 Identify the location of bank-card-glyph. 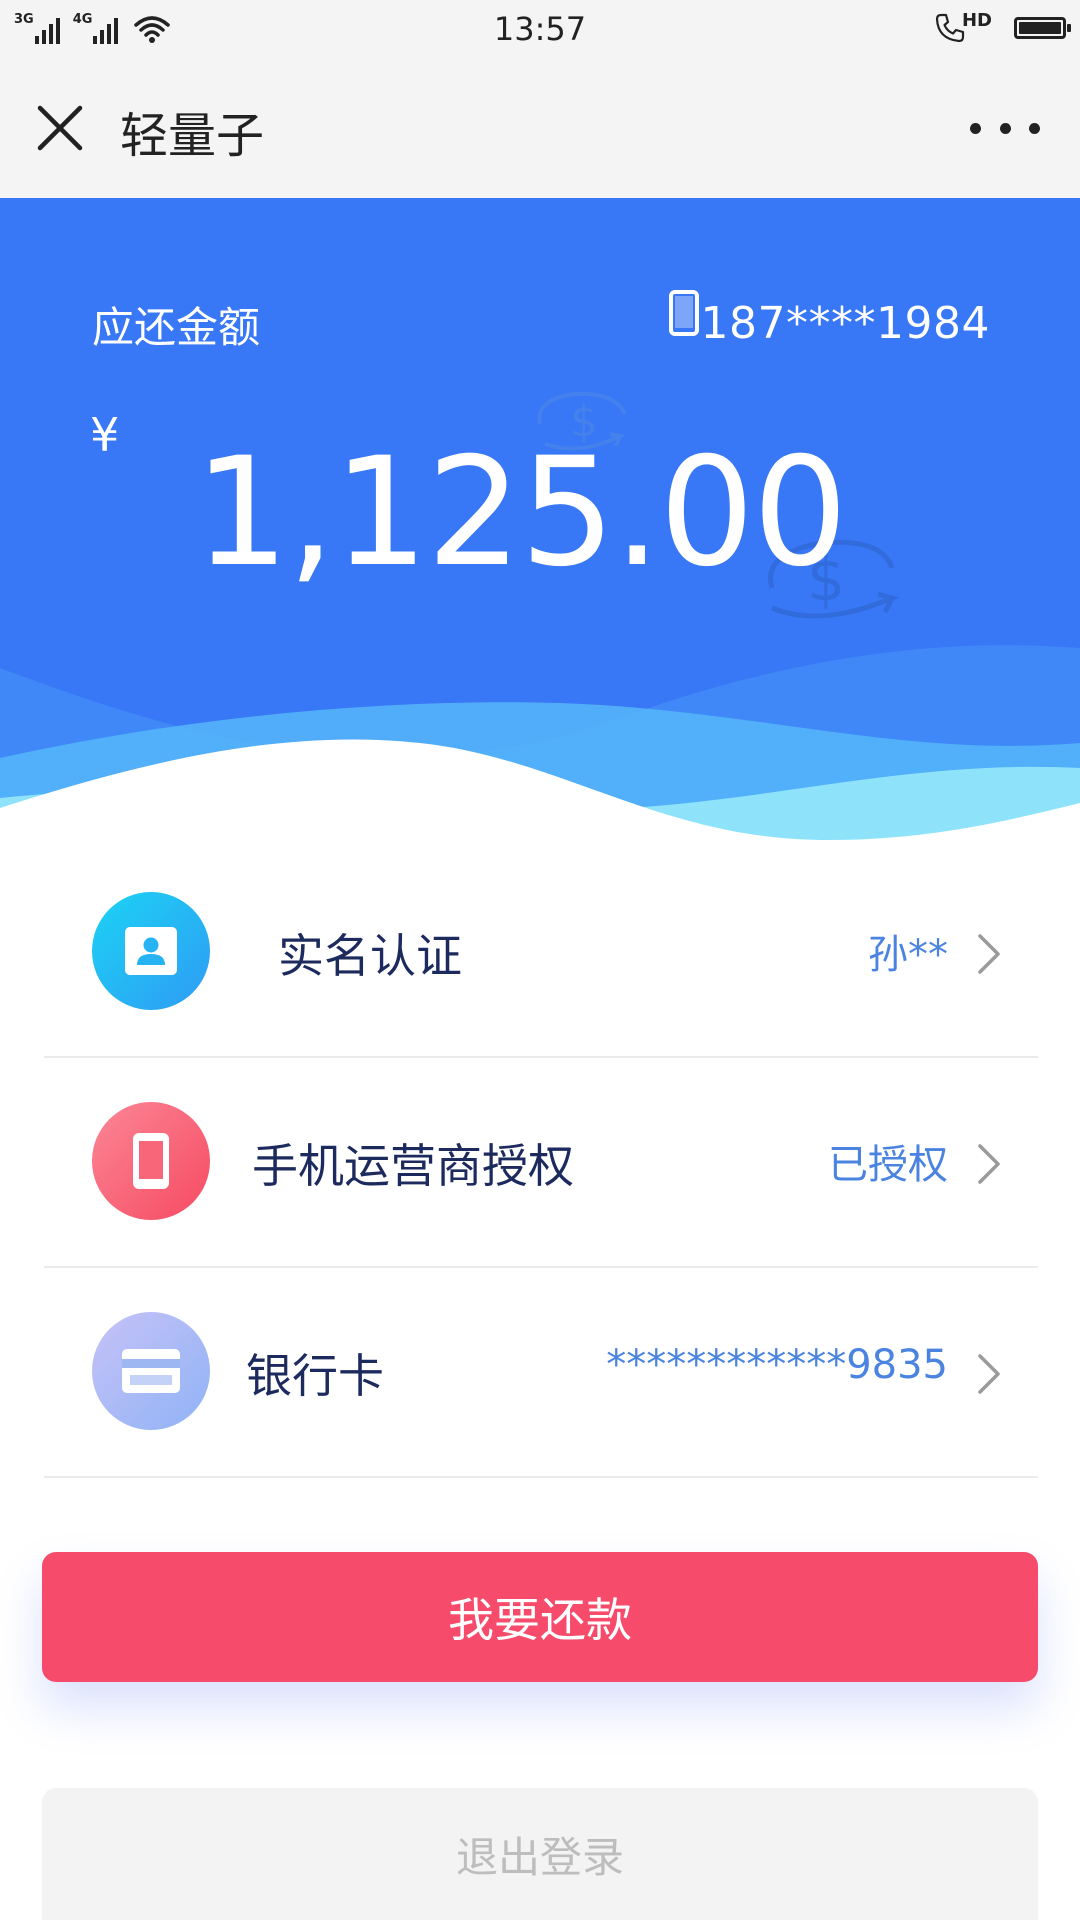
(151, 1371).